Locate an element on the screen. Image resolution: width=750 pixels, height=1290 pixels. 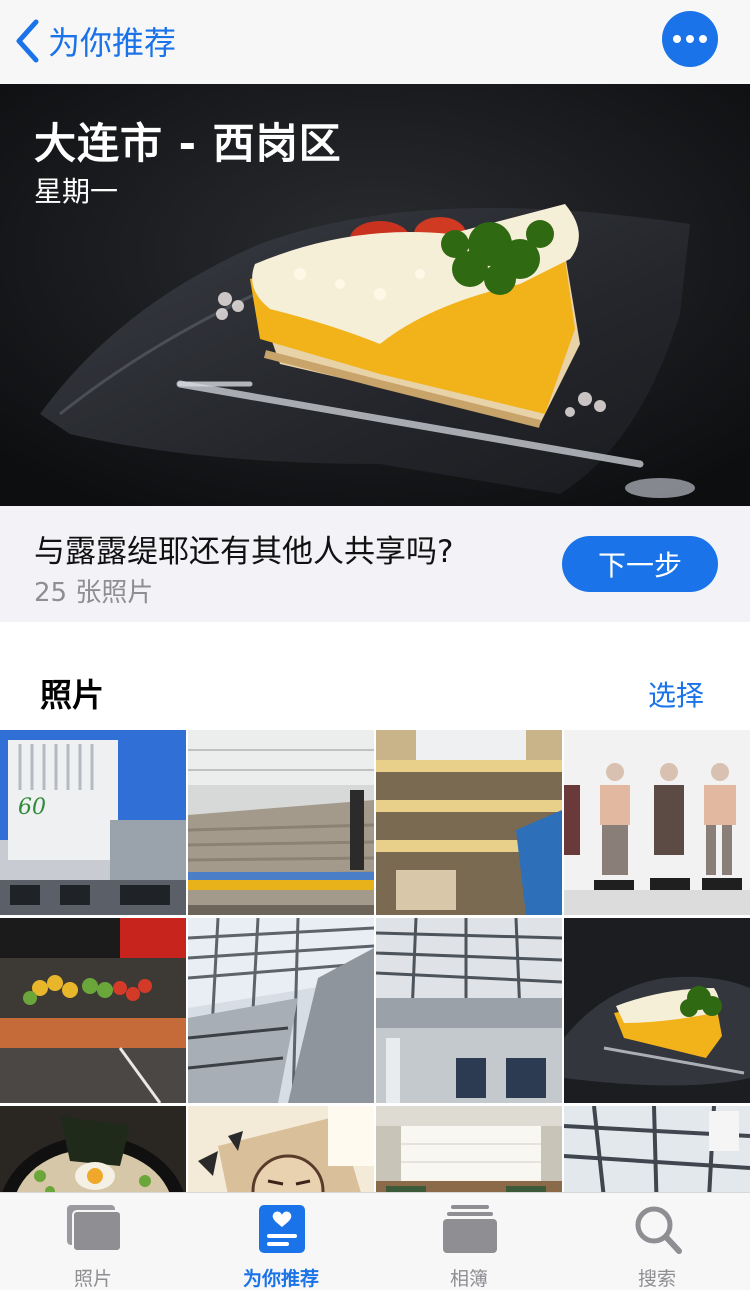
mall-exterior-photo: 60 is located at coordinates (93, 822).